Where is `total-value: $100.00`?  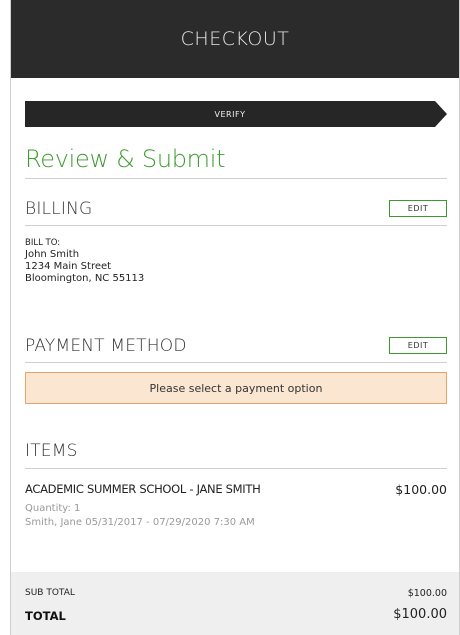
total-value: $100.00 is located at coordinates (420, 614).